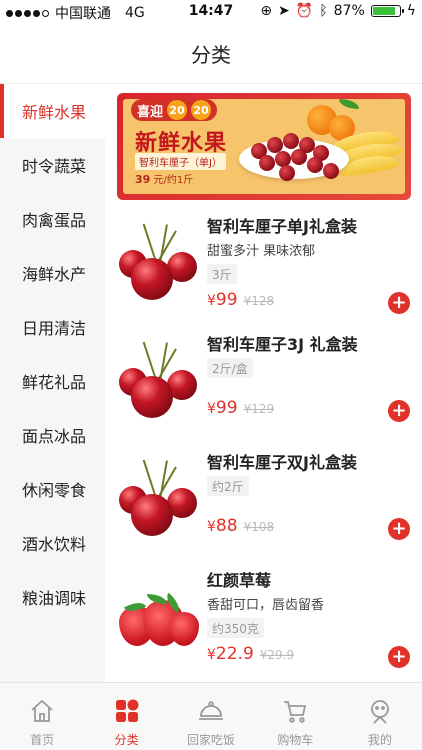  Describe the element at coordinates (263, 615) in the screenshot. I see `product-card: 红颜草莓香甜可口，唇齿留香约350克 ¥22.9 ¥29.9 +` at that location.